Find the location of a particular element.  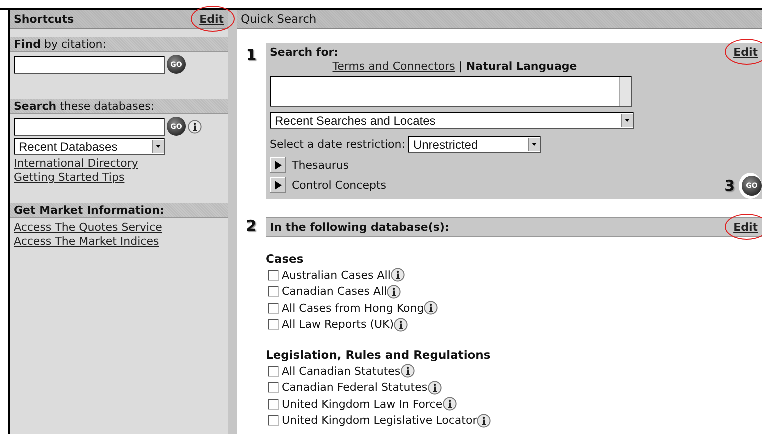

checkbox-label: All Canadian Statutes is located at coordinates (341, 371).